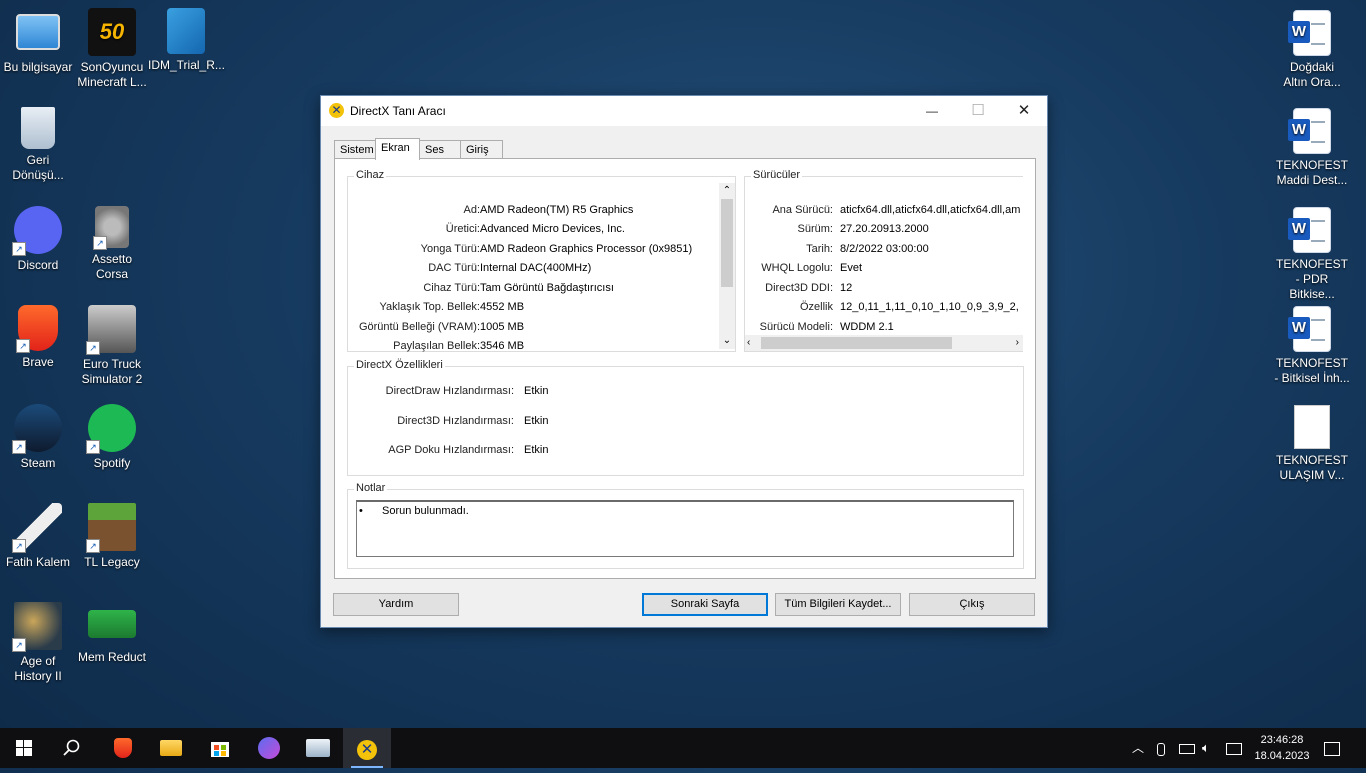 The image size is (1366, 773). I want to click on brave-icon: ↗, so click(37, 329).